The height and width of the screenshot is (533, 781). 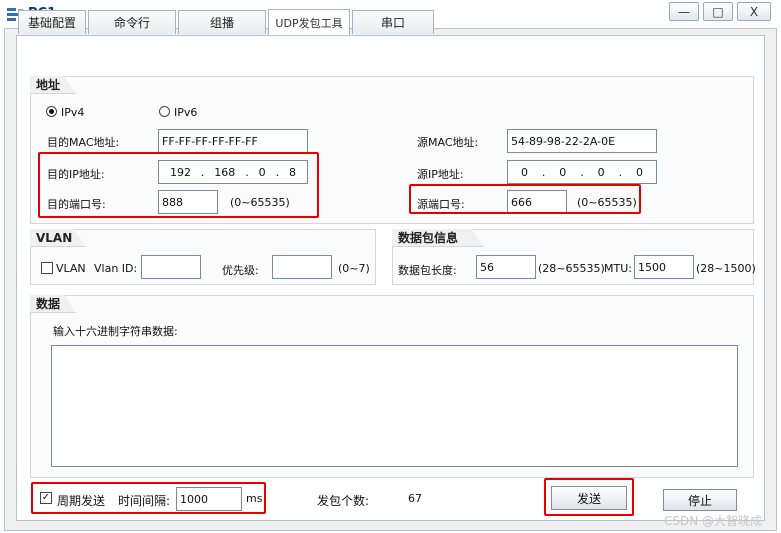 I want to click on tab-multicast: 组播, so click(x=222, y=22).